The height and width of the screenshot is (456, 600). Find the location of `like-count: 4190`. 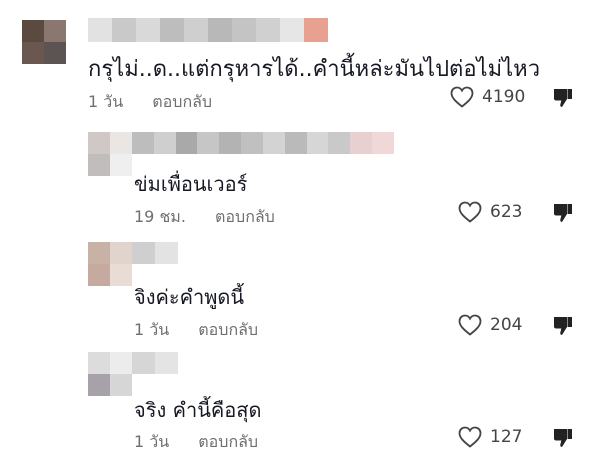

like-count: 4190 is located at coordinates (504, 97).